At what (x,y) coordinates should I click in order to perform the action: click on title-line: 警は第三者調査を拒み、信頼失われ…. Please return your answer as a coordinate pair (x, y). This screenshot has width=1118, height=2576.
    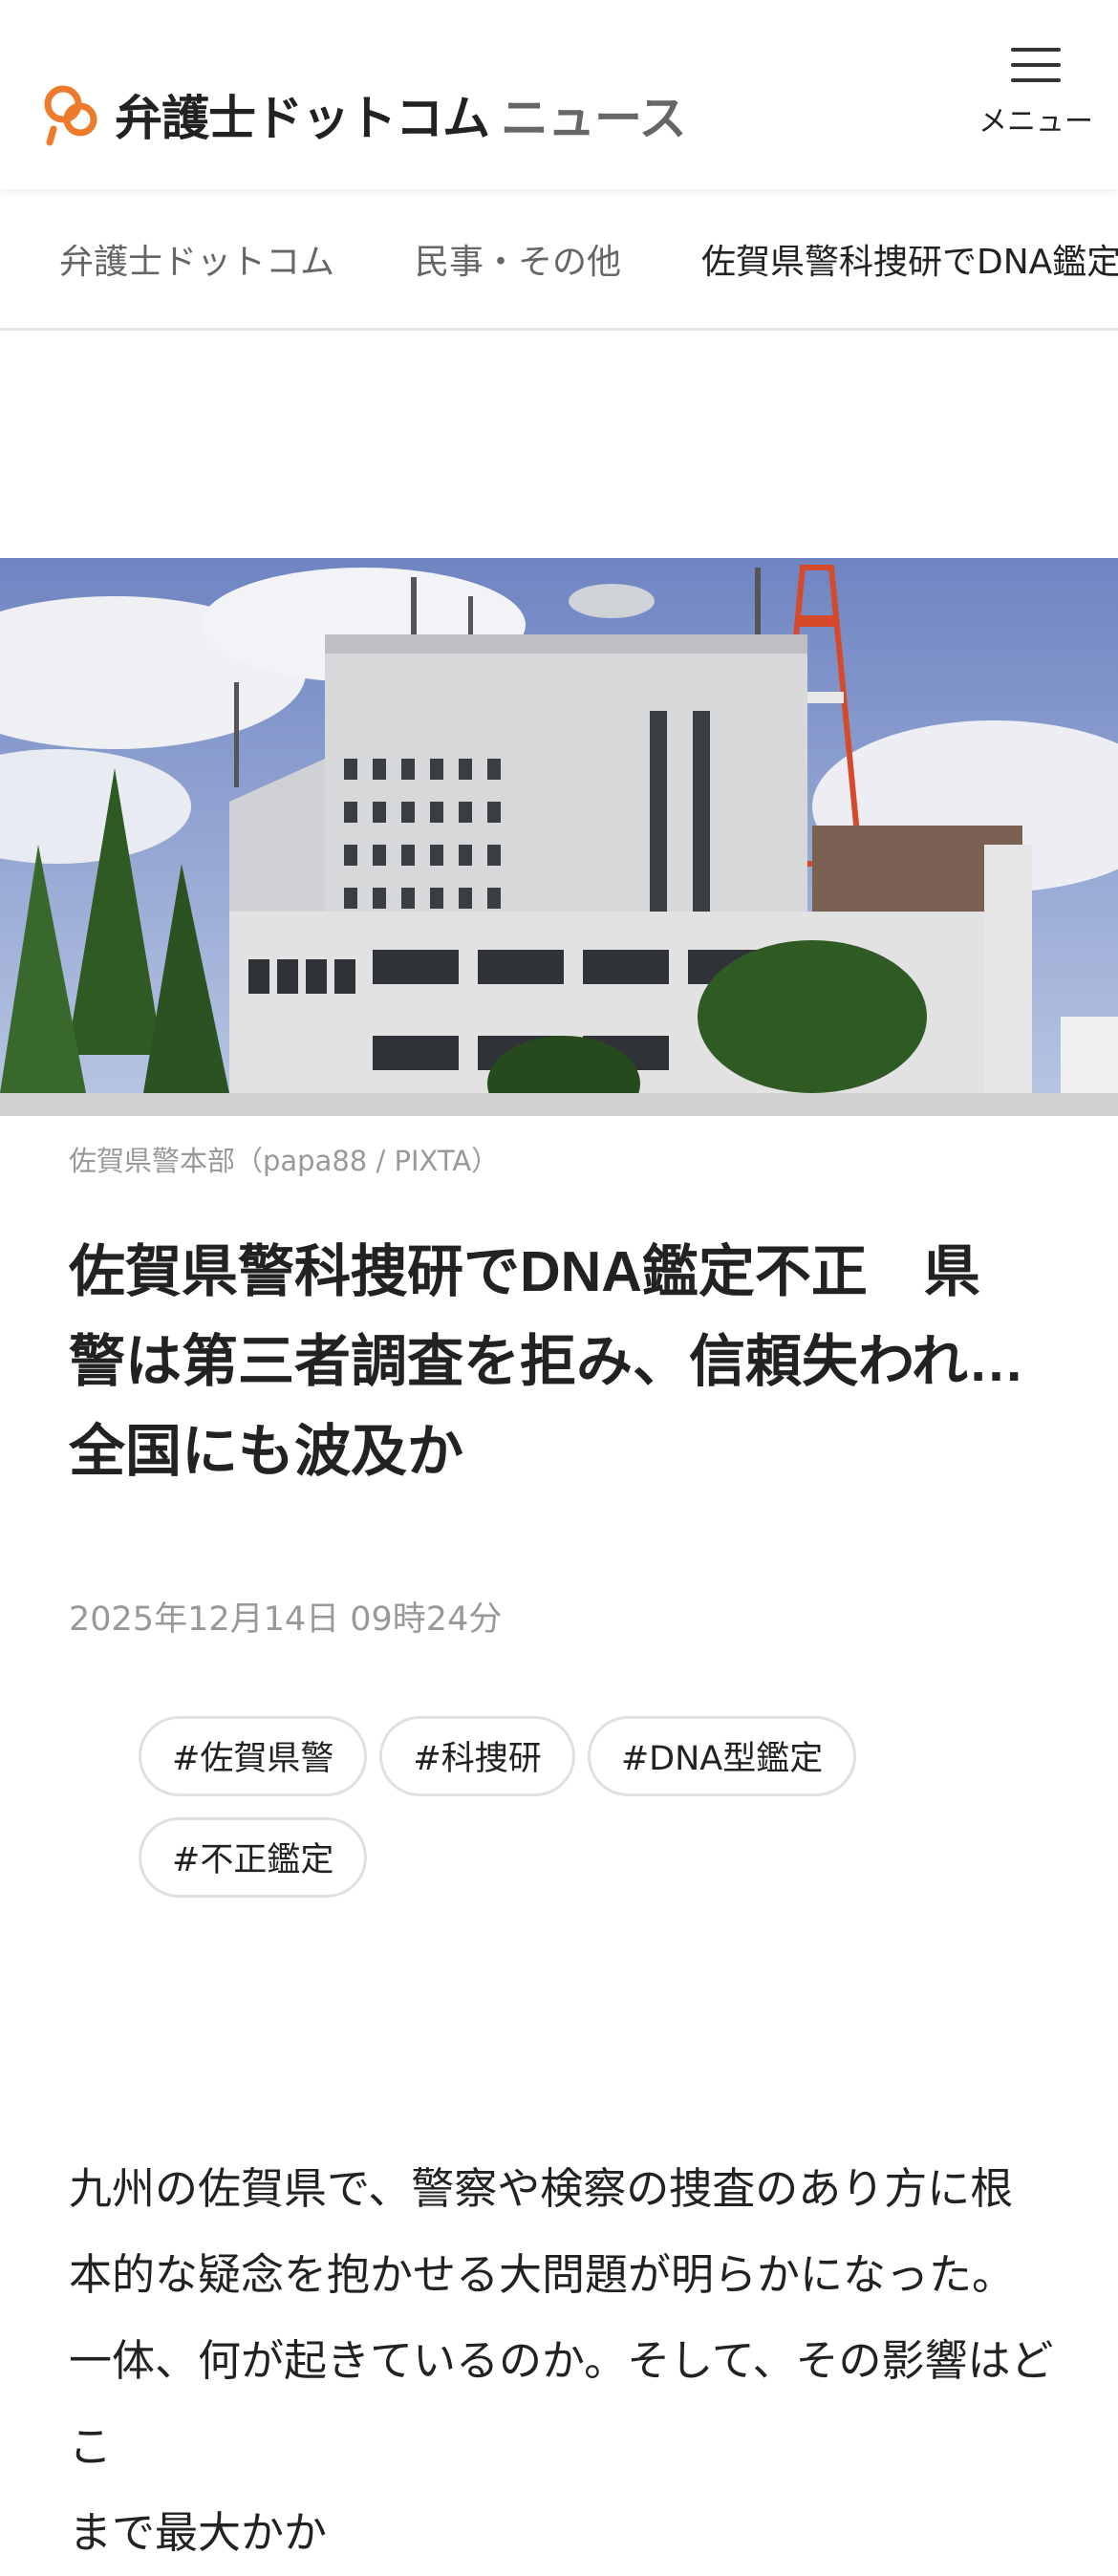
    Looking at the image, I should click on (547, 1361).